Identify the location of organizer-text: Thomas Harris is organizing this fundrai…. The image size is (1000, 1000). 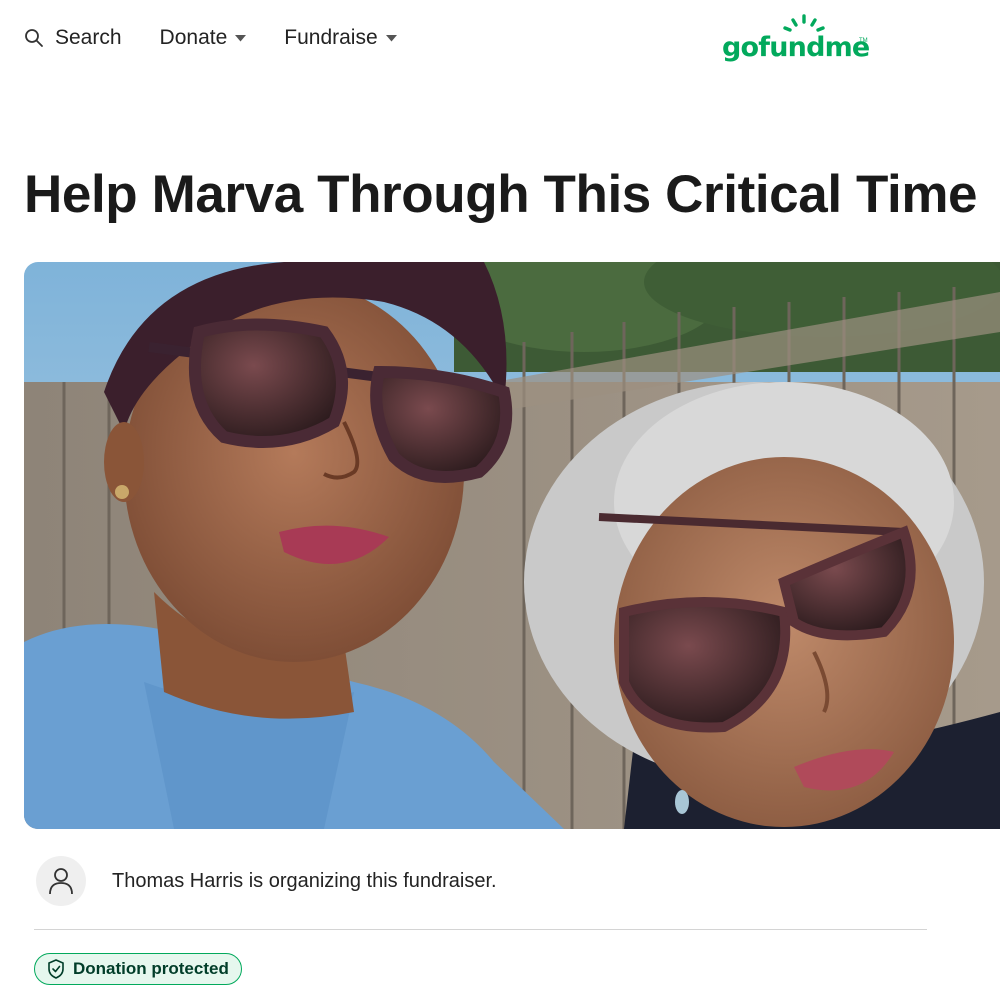
(304, 880).